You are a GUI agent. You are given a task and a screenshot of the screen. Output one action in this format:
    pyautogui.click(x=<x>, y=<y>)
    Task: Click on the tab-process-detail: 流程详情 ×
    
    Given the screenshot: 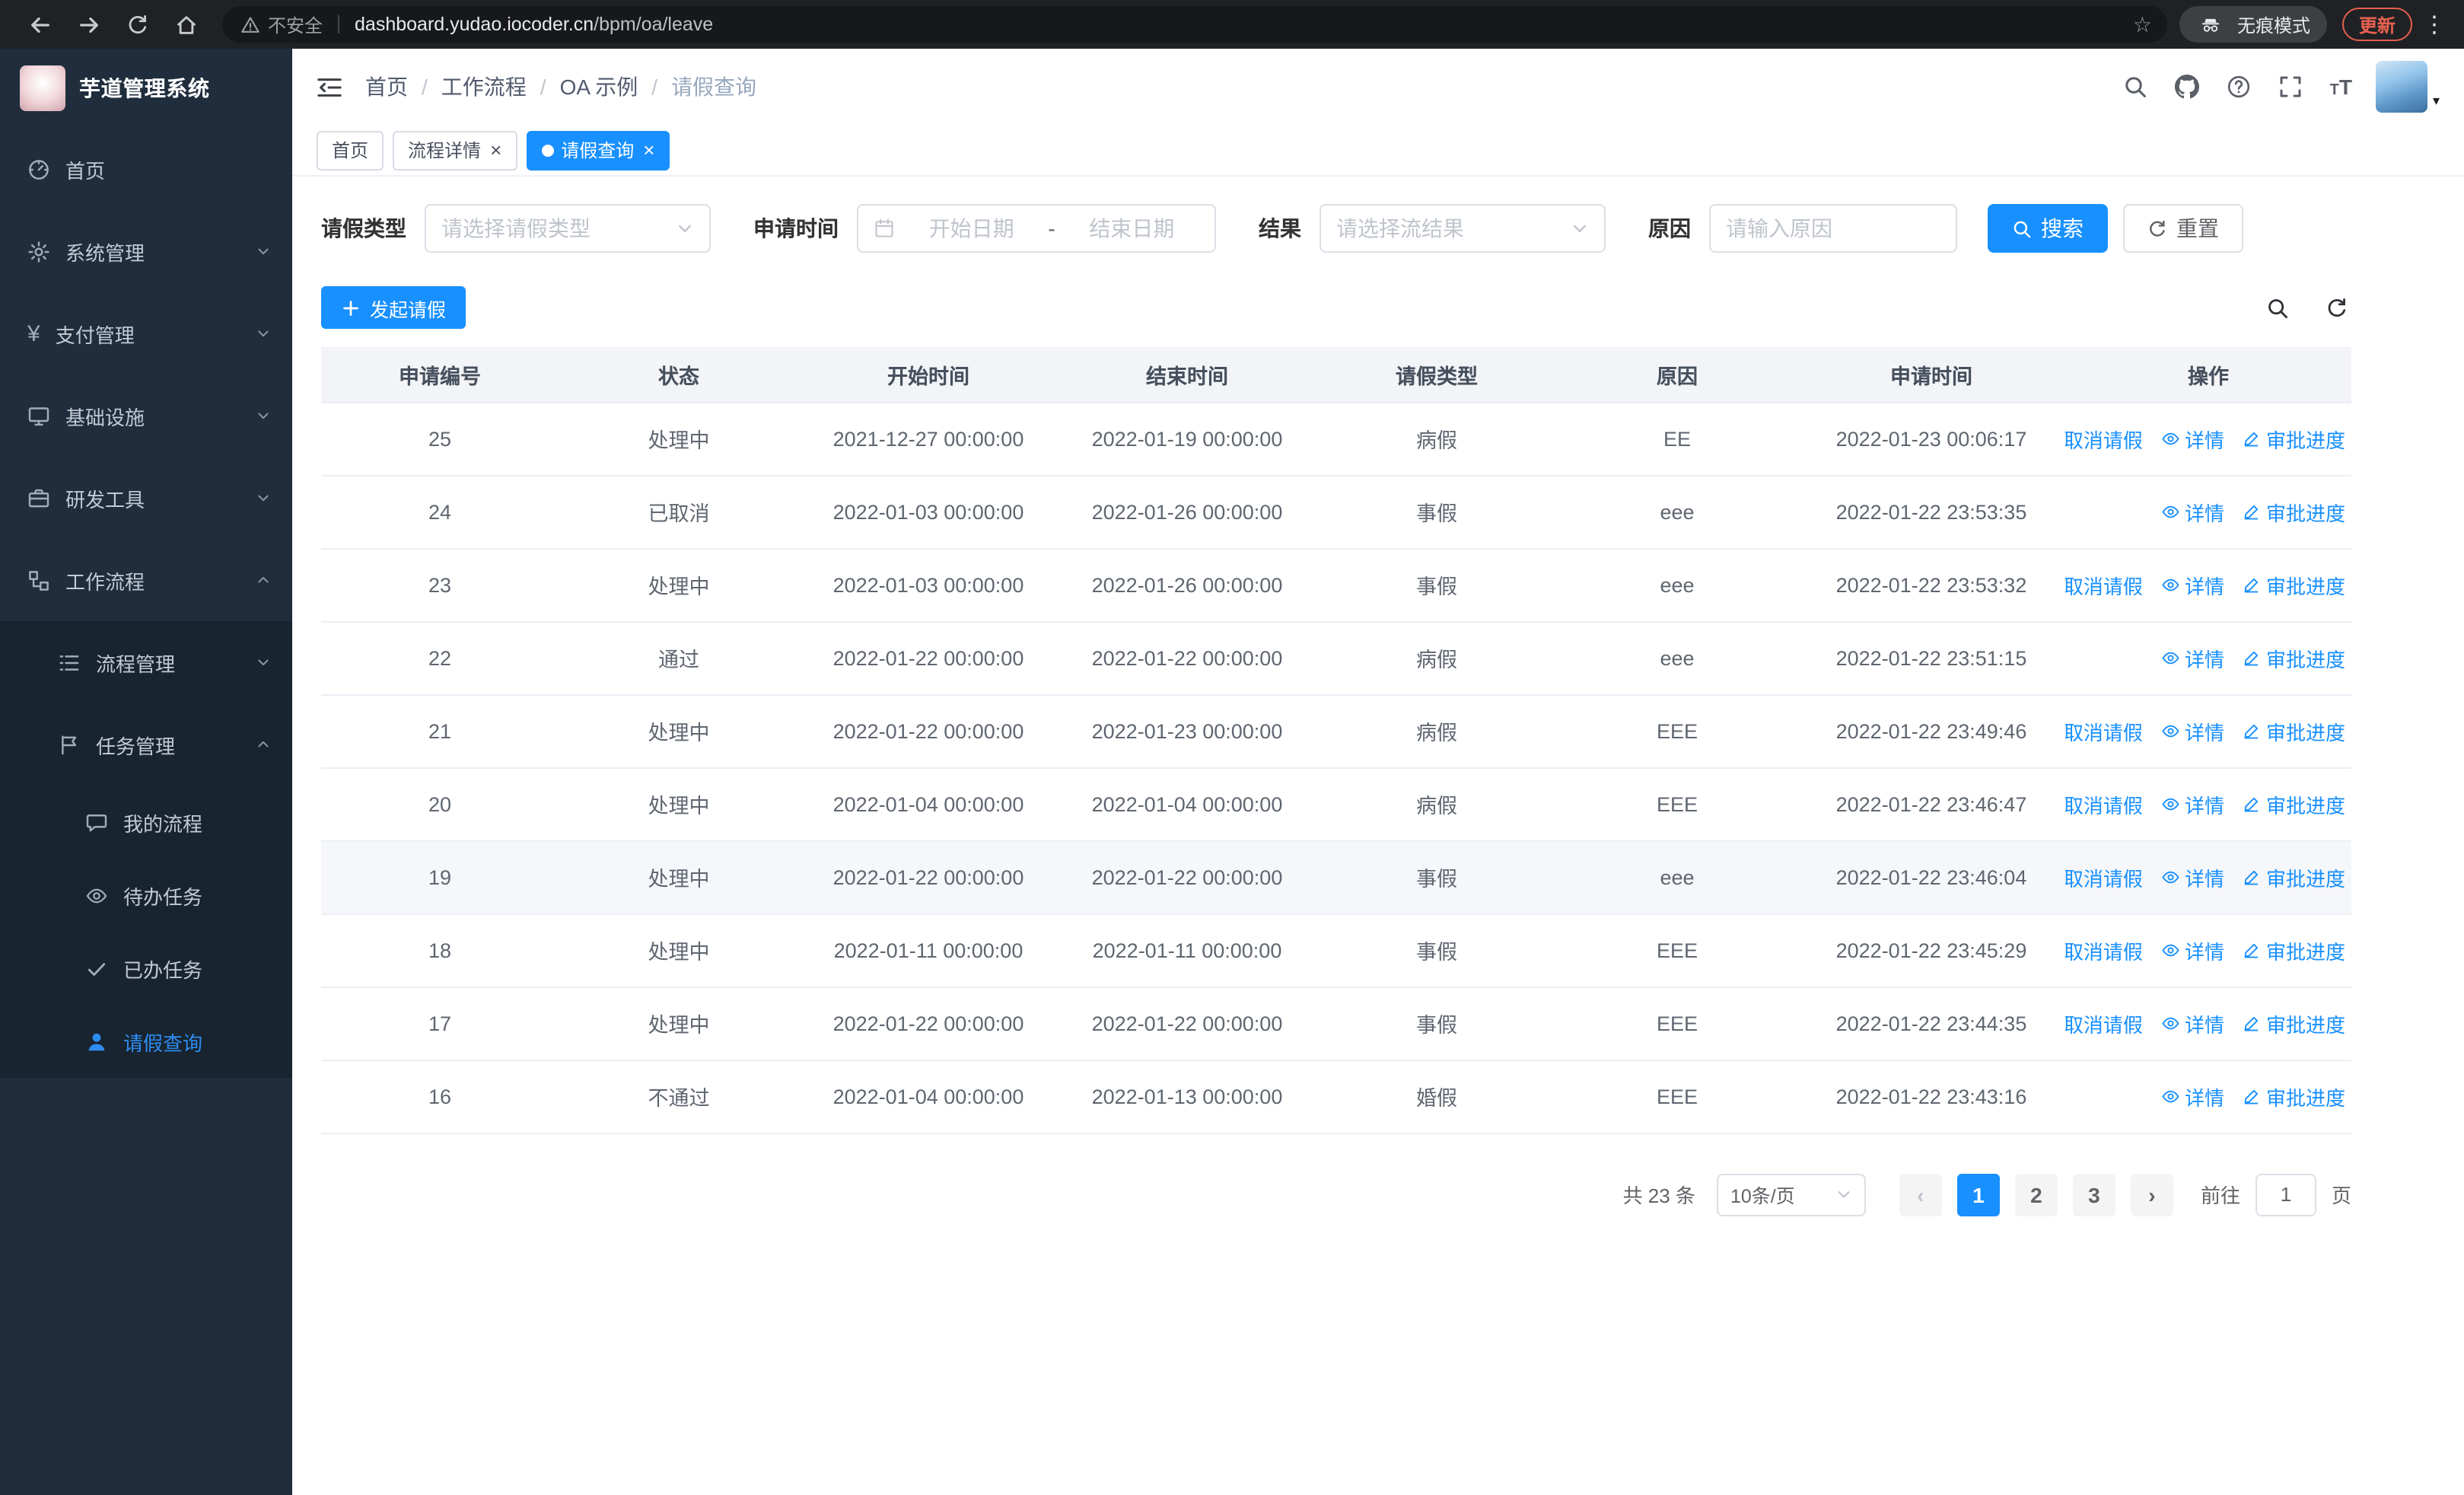 What is the action you would take?
    pyautogui.click(x=455, y=150)
    